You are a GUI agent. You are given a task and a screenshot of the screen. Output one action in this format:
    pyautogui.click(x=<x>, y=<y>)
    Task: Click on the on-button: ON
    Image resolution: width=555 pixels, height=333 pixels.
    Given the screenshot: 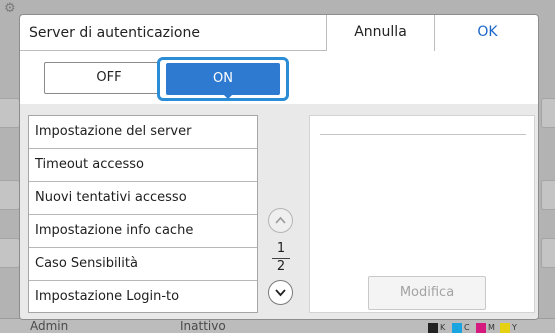 What is the action you would take?
    pyautogui.click(x=223, y=79)
    